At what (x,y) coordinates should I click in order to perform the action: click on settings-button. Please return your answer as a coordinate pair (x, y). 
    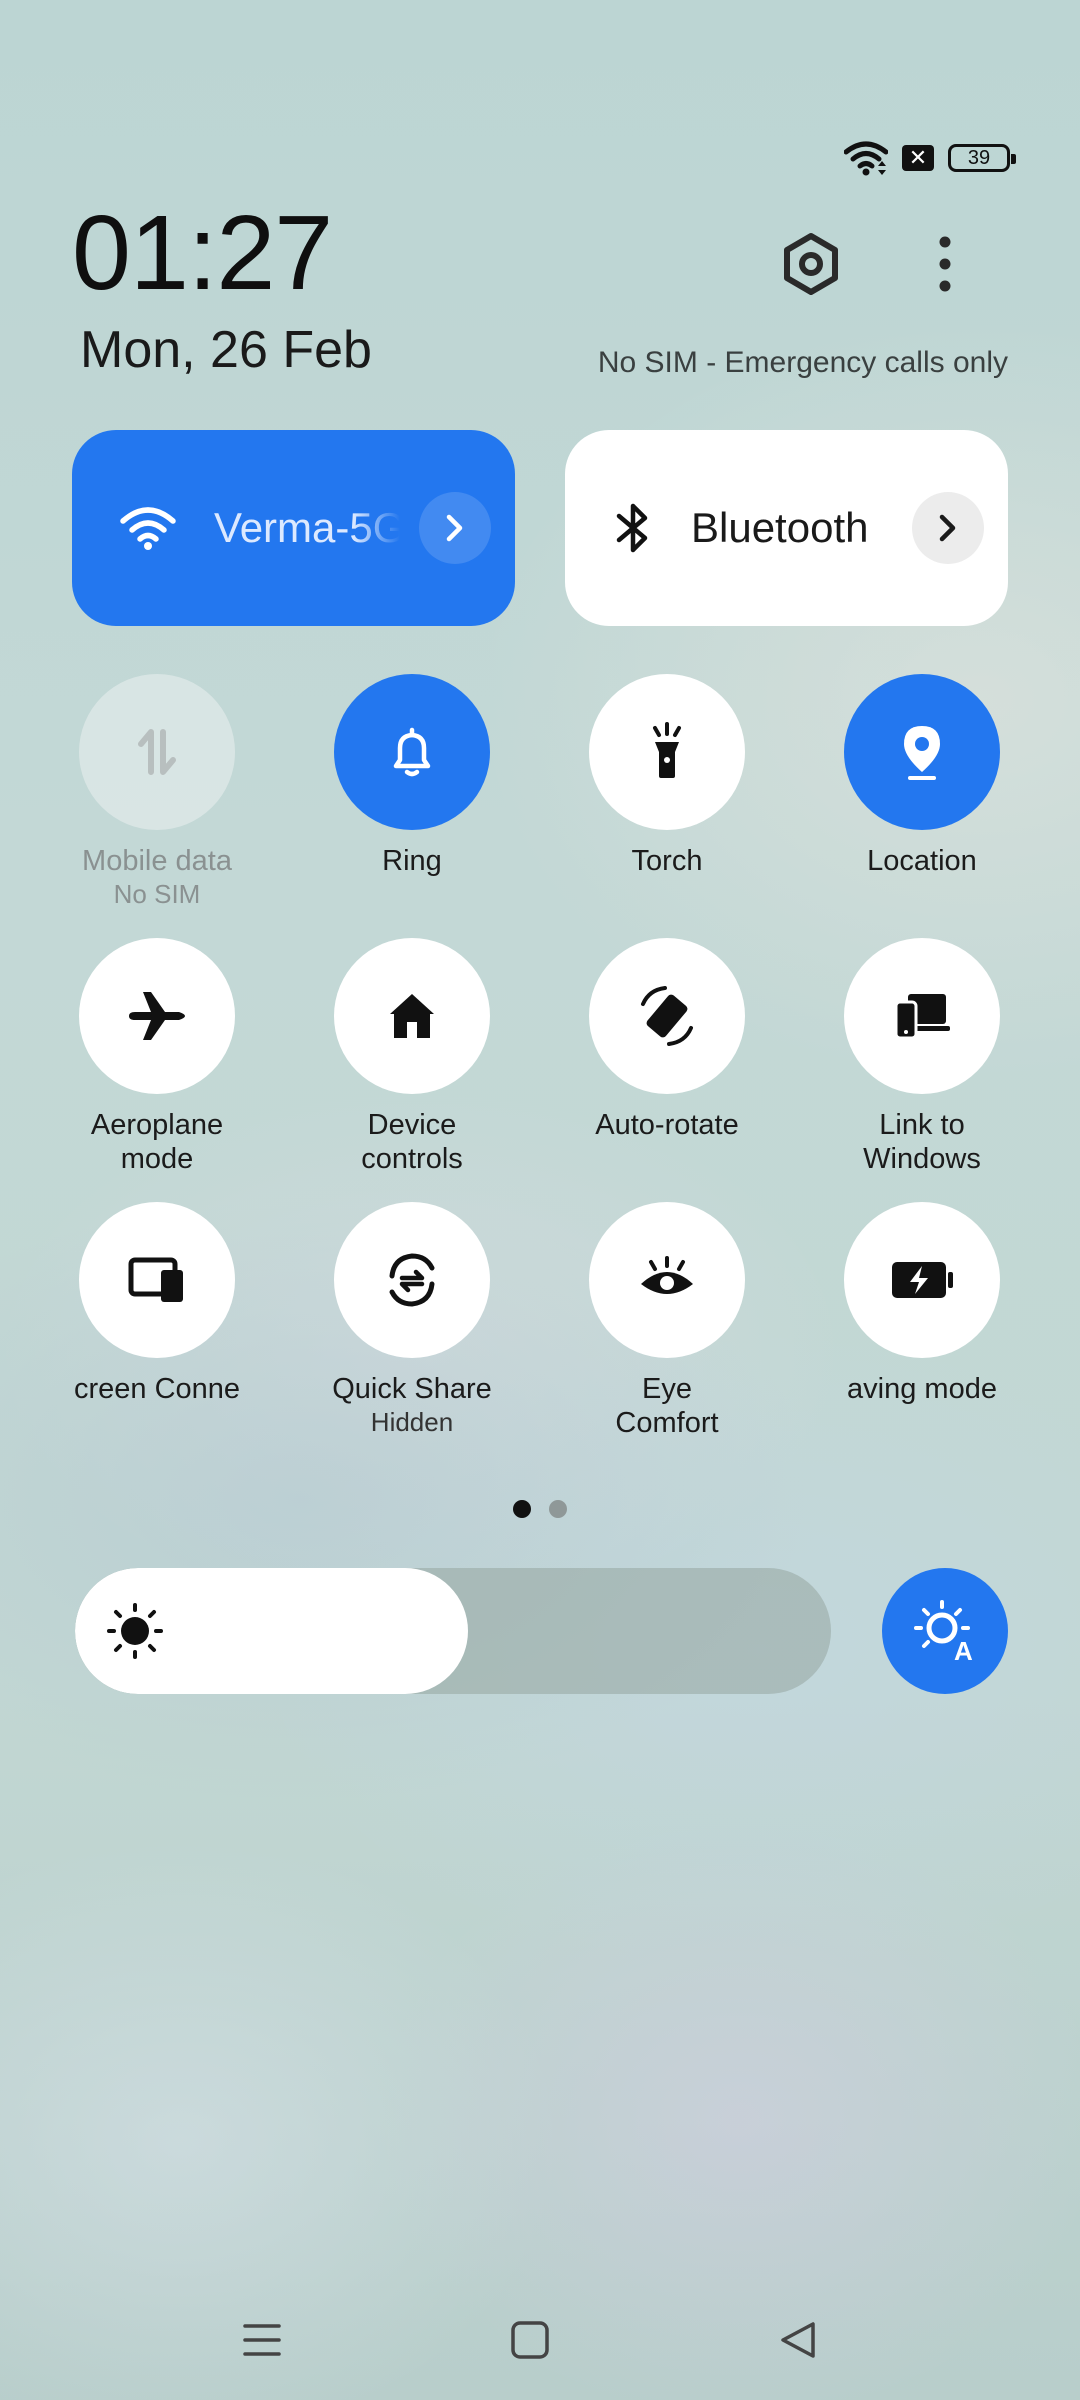
    Looking at the image, I should click on (811, 264).